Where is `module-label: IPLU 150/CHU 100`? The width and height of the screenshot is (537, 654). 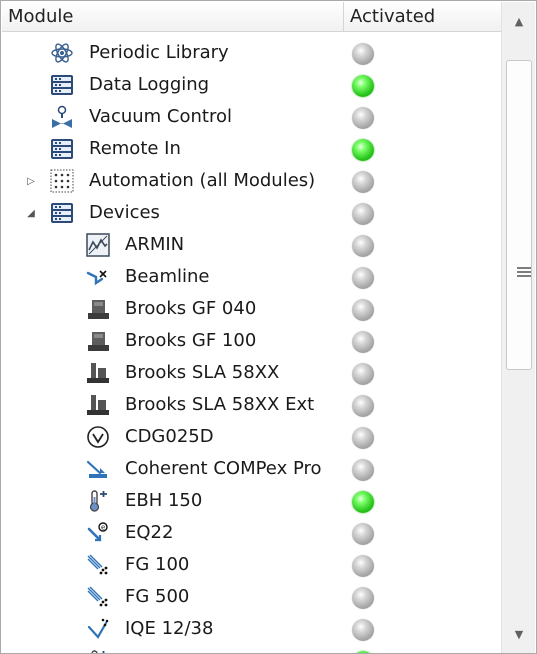
module-label: IPLU 150/CHU 100 is located at coordinates (207, 649).